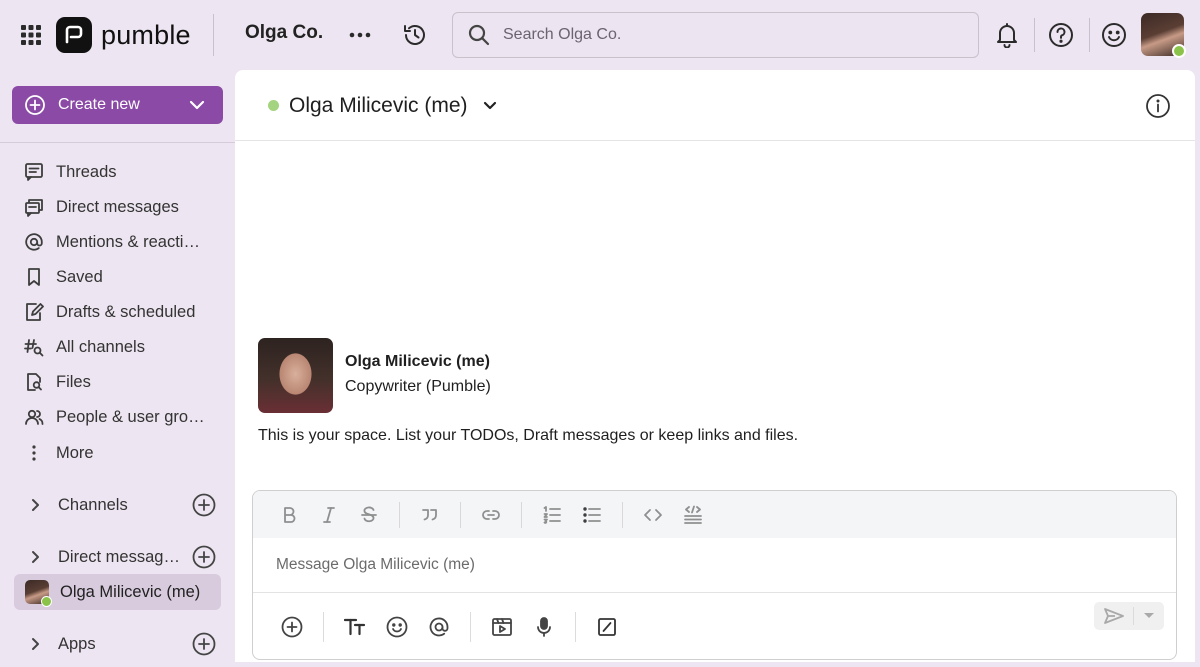  Describe the element at coordinates (1114, 616) in the screenshot. I see `send-icon` at that location.